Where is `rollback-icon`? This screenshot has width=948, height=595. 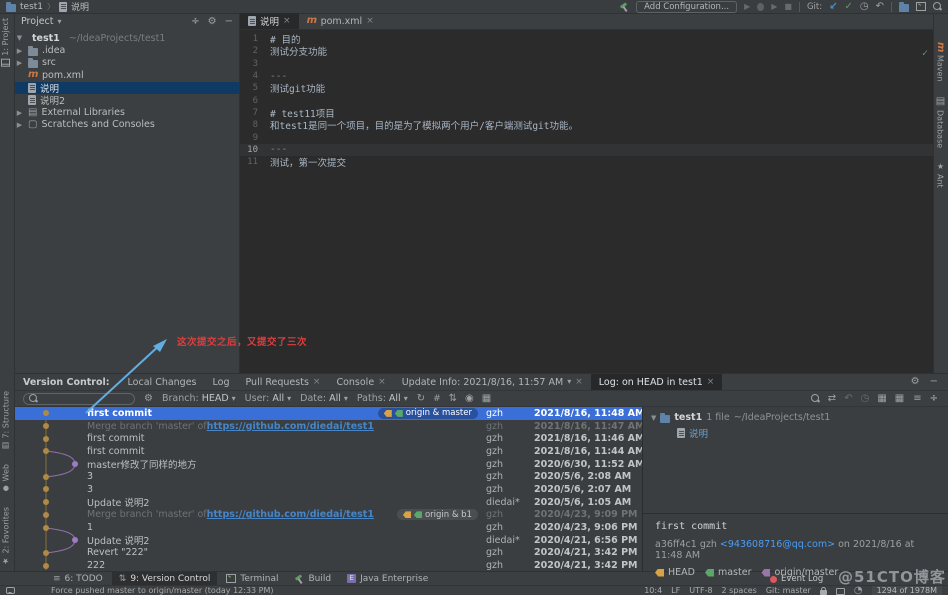
rollback-icon is located at coordinates (848, 399).